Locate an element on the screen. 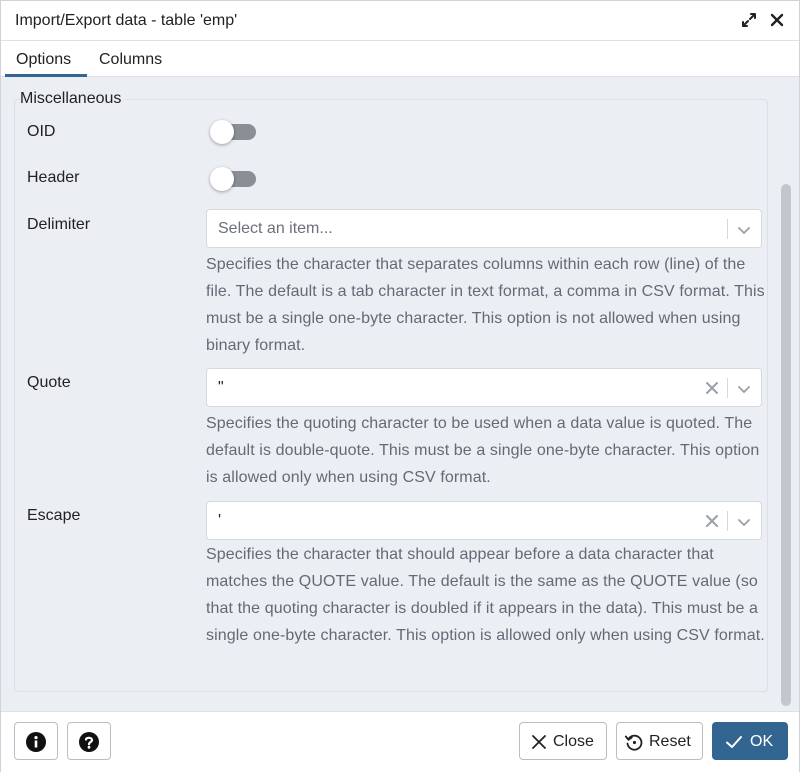 The height and width of the screenshot is (772, 800). escape-value: ' is located at coordinates (220, 520).